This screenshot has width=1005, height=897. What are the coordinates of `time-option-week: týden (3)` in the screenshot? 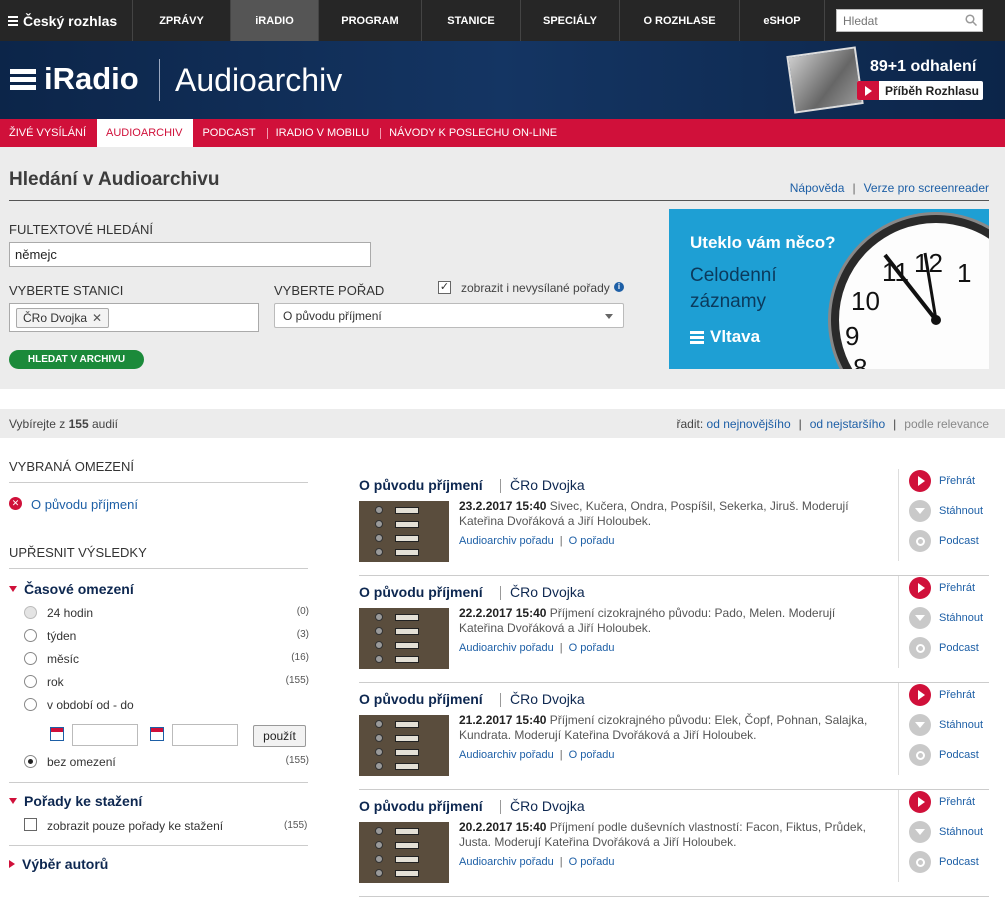 It's located at (166, 636).